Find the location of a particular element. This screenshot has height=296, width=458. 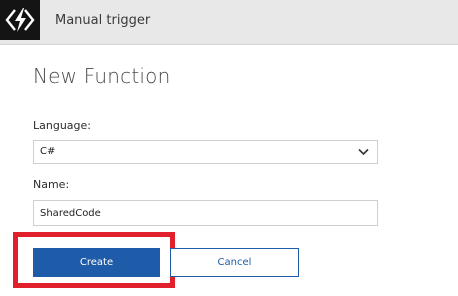

functions-logo is located at coordinates (20, 20).